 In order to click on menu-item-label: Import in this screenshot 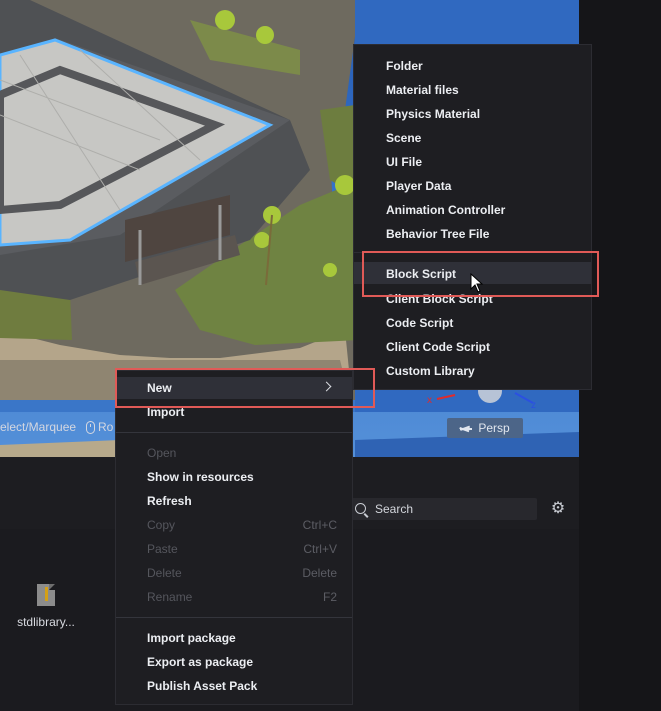, I will do `click(166, 412)`.